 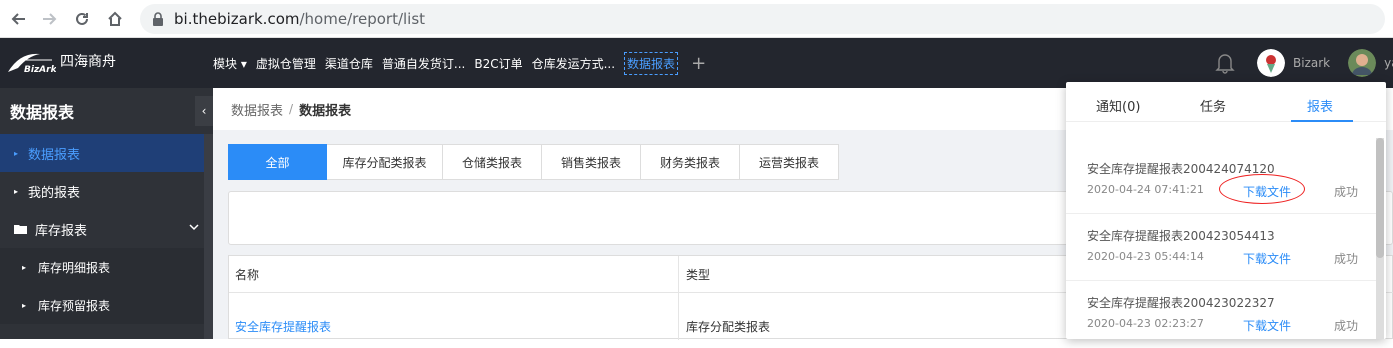 I want to click on sidebar-subitem-label: 库存预留报表, so click(x=74, y=305).